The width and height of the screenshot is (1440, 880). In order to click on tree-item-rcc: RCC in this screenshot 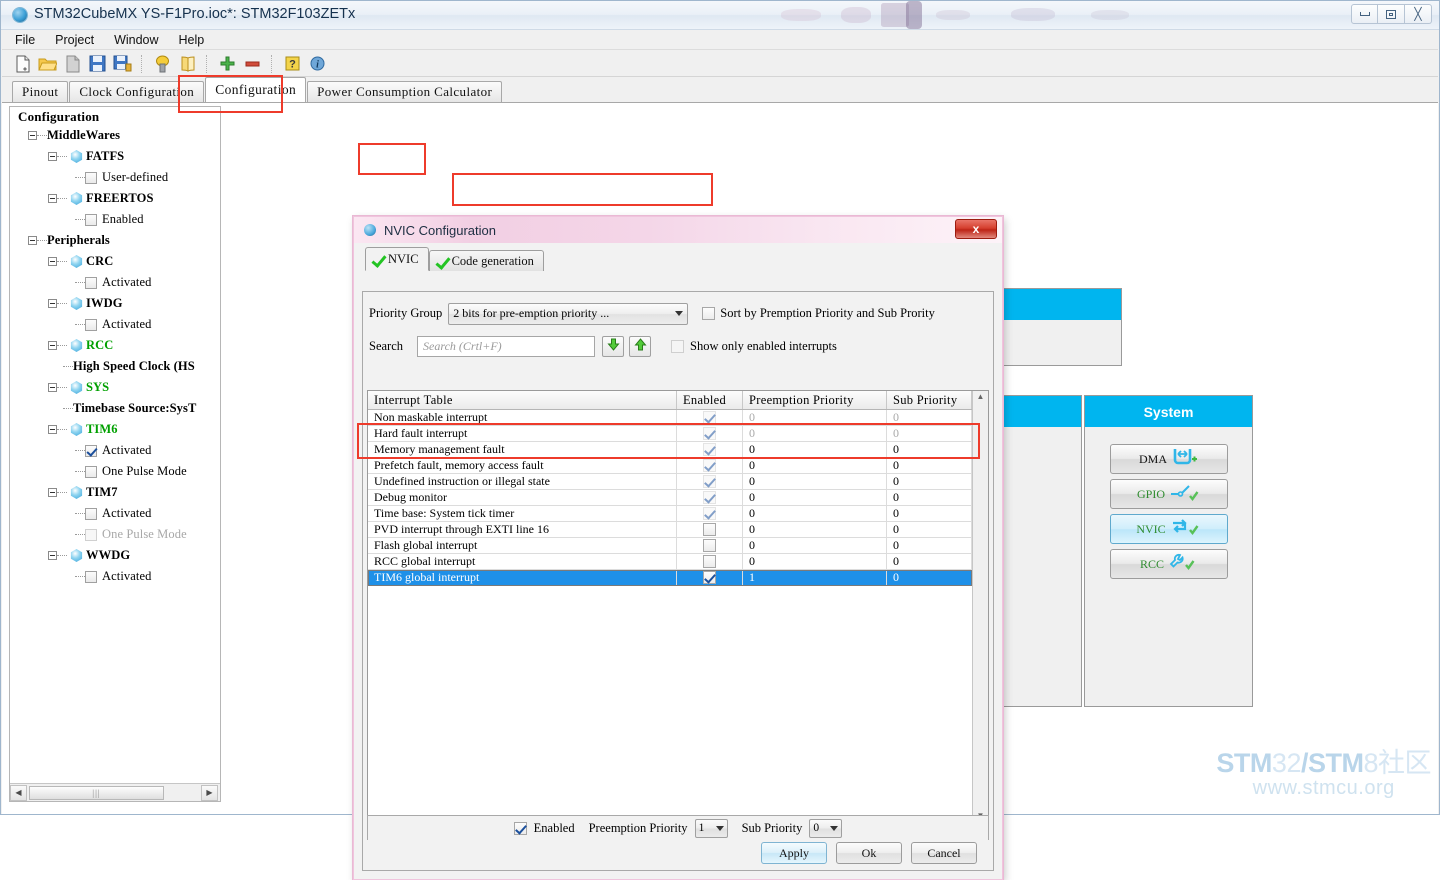, I will do `click(115, 345)`.